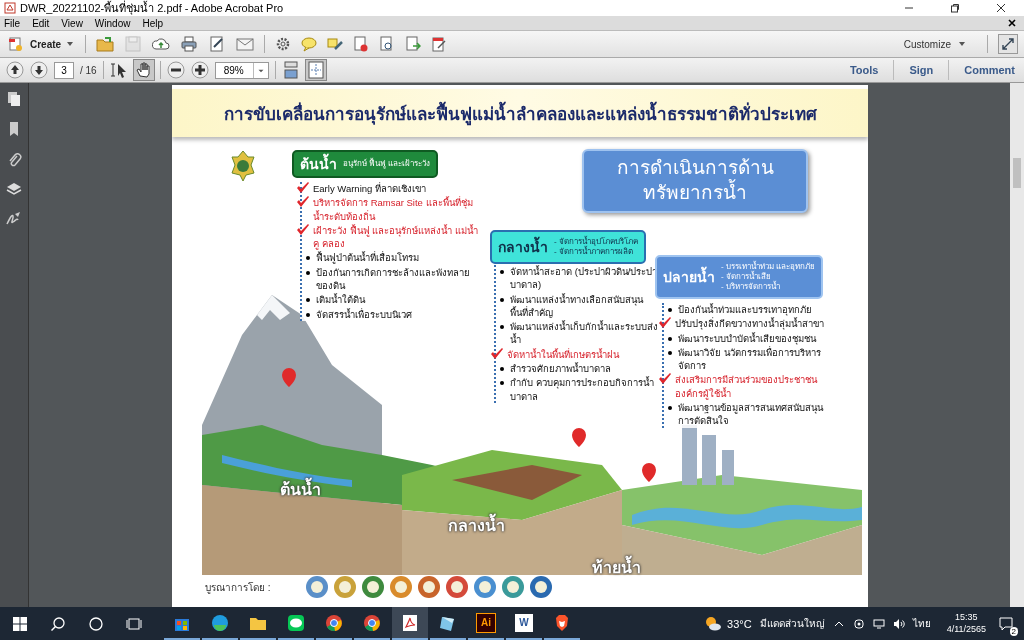  What do you see at coordinates (41, 44) in the screenshot?
I see `create-button: Create` at bounding box center [41, 44].